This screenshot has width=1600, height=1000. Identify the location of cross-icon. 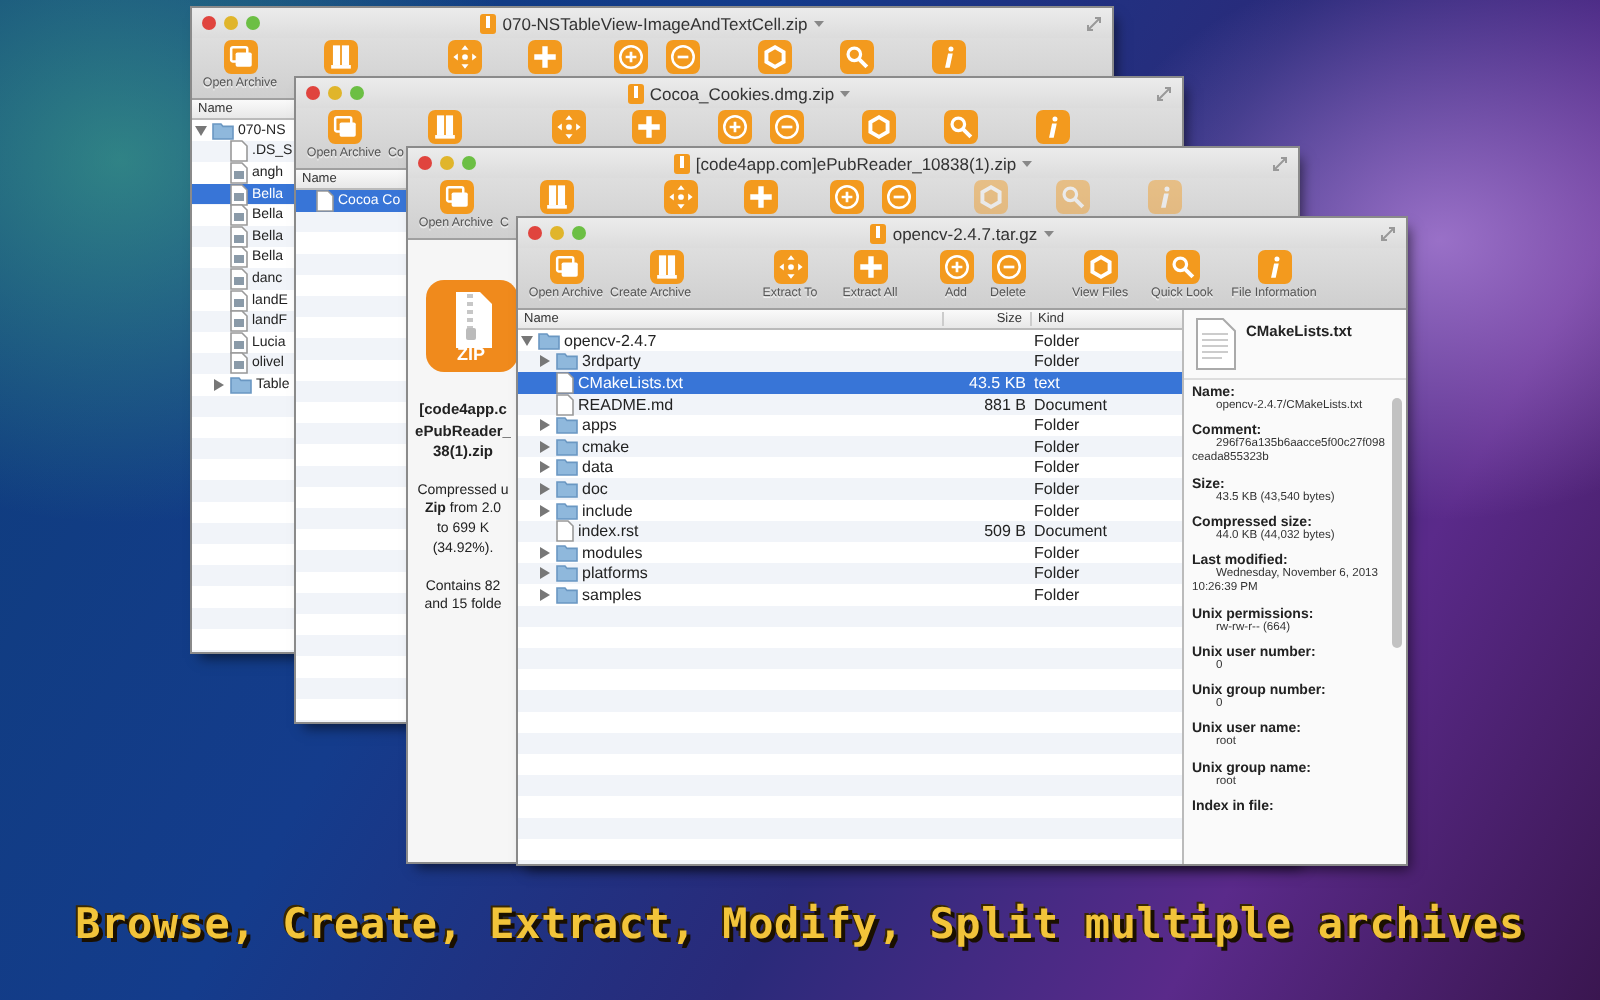
(544, 57).